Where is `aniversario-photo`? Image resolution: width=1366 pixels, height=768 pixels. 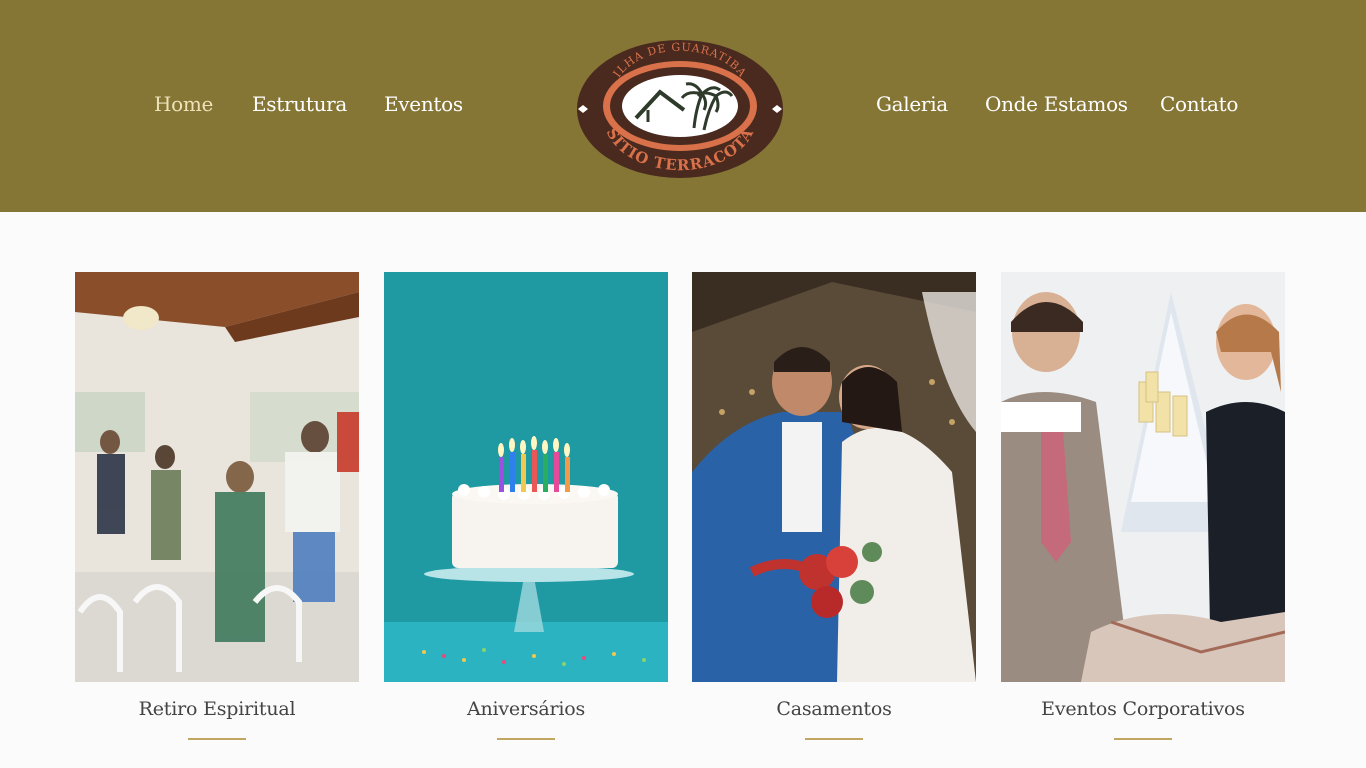 aniversario-photo is located at coordinates (526, 477).